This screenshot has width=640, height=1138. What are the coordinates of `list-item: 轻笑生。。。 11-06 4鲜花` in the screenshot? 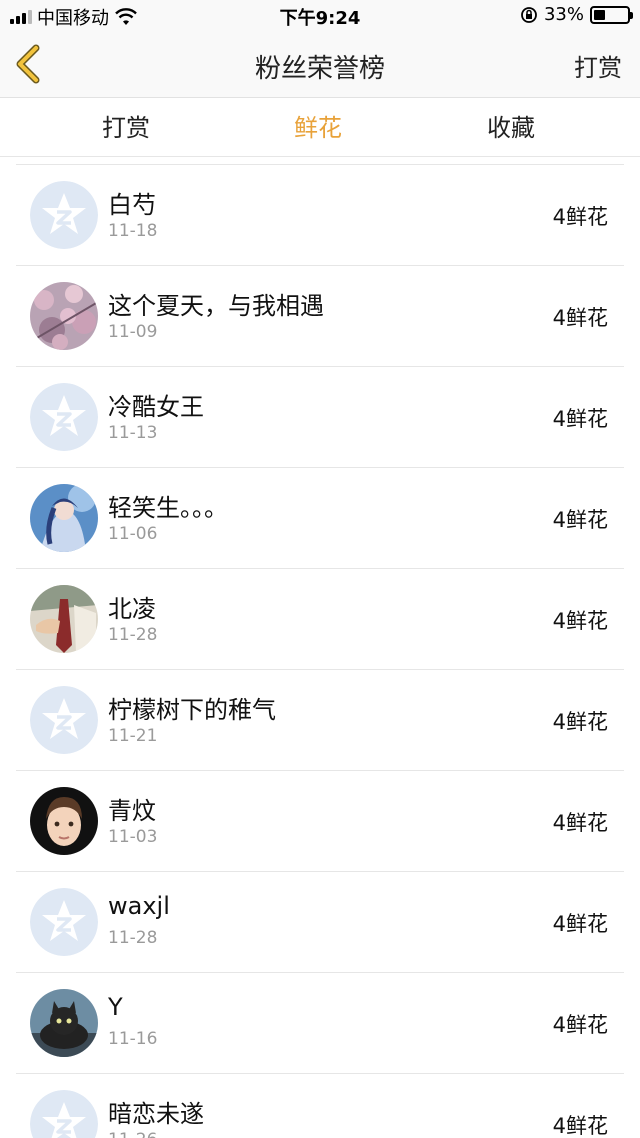 It's located at (320, 518).